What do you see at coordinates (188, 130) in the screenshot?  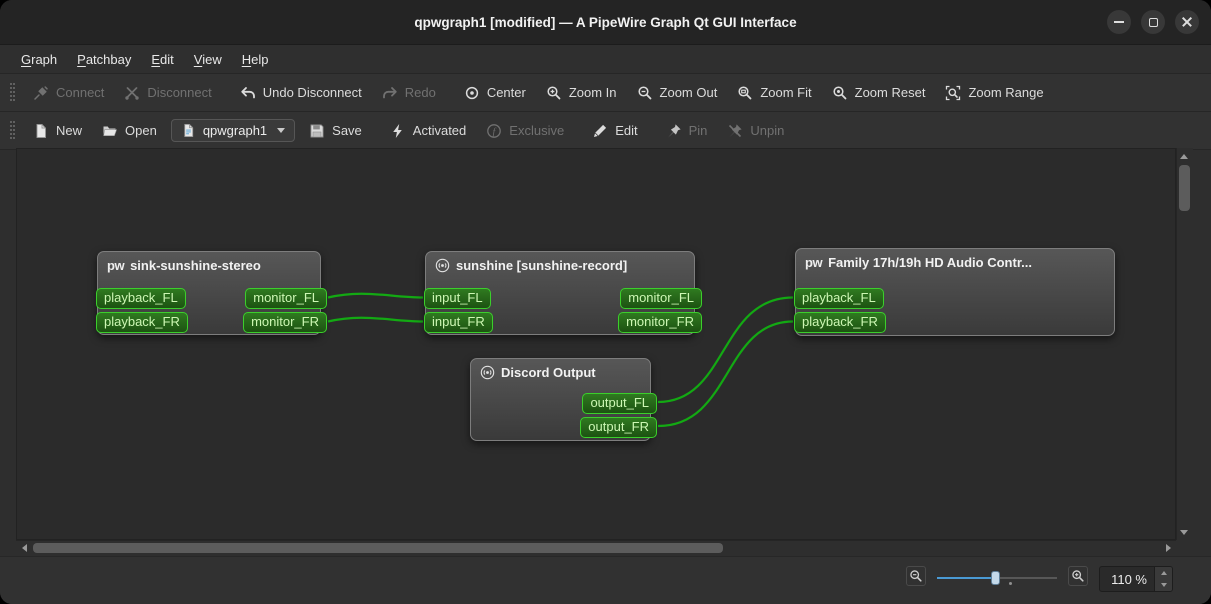 I see `patchbay-file-icon` at bounding box center [188, 130].